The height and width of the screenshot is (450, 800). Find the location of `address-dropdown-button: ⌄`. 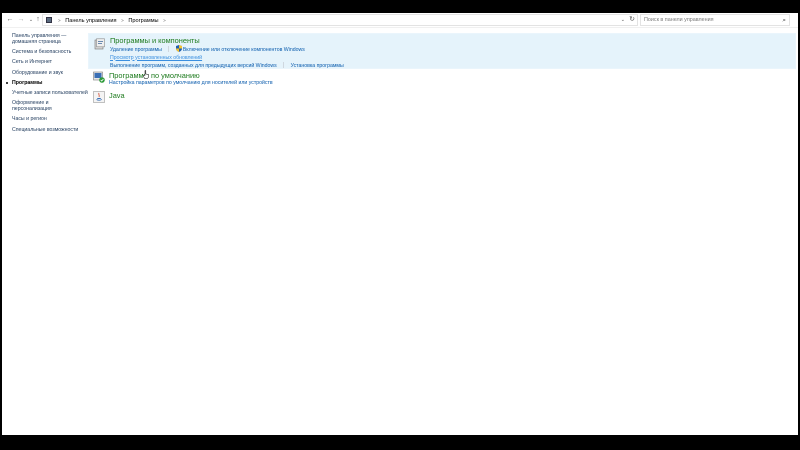

address-dropdown-button: ⌄ is located at coordinates (623, 20).